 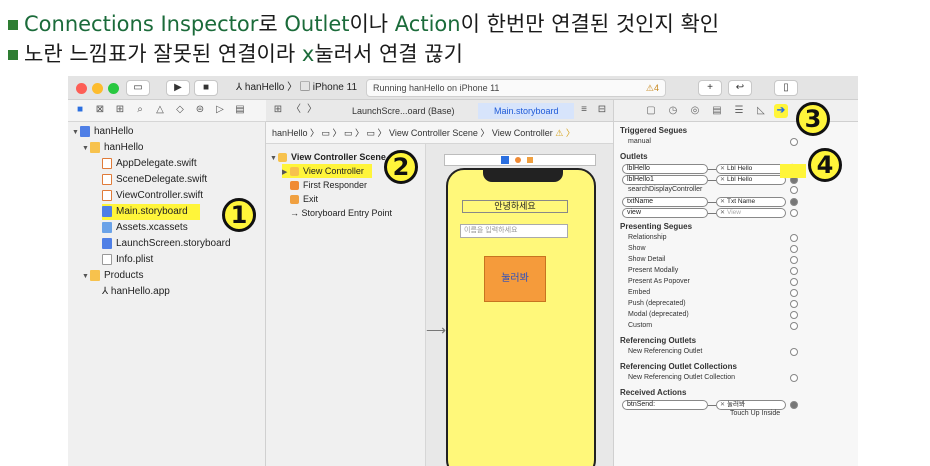 I want to click on editor-options-icon: ≡, so click(x=584, y=110).